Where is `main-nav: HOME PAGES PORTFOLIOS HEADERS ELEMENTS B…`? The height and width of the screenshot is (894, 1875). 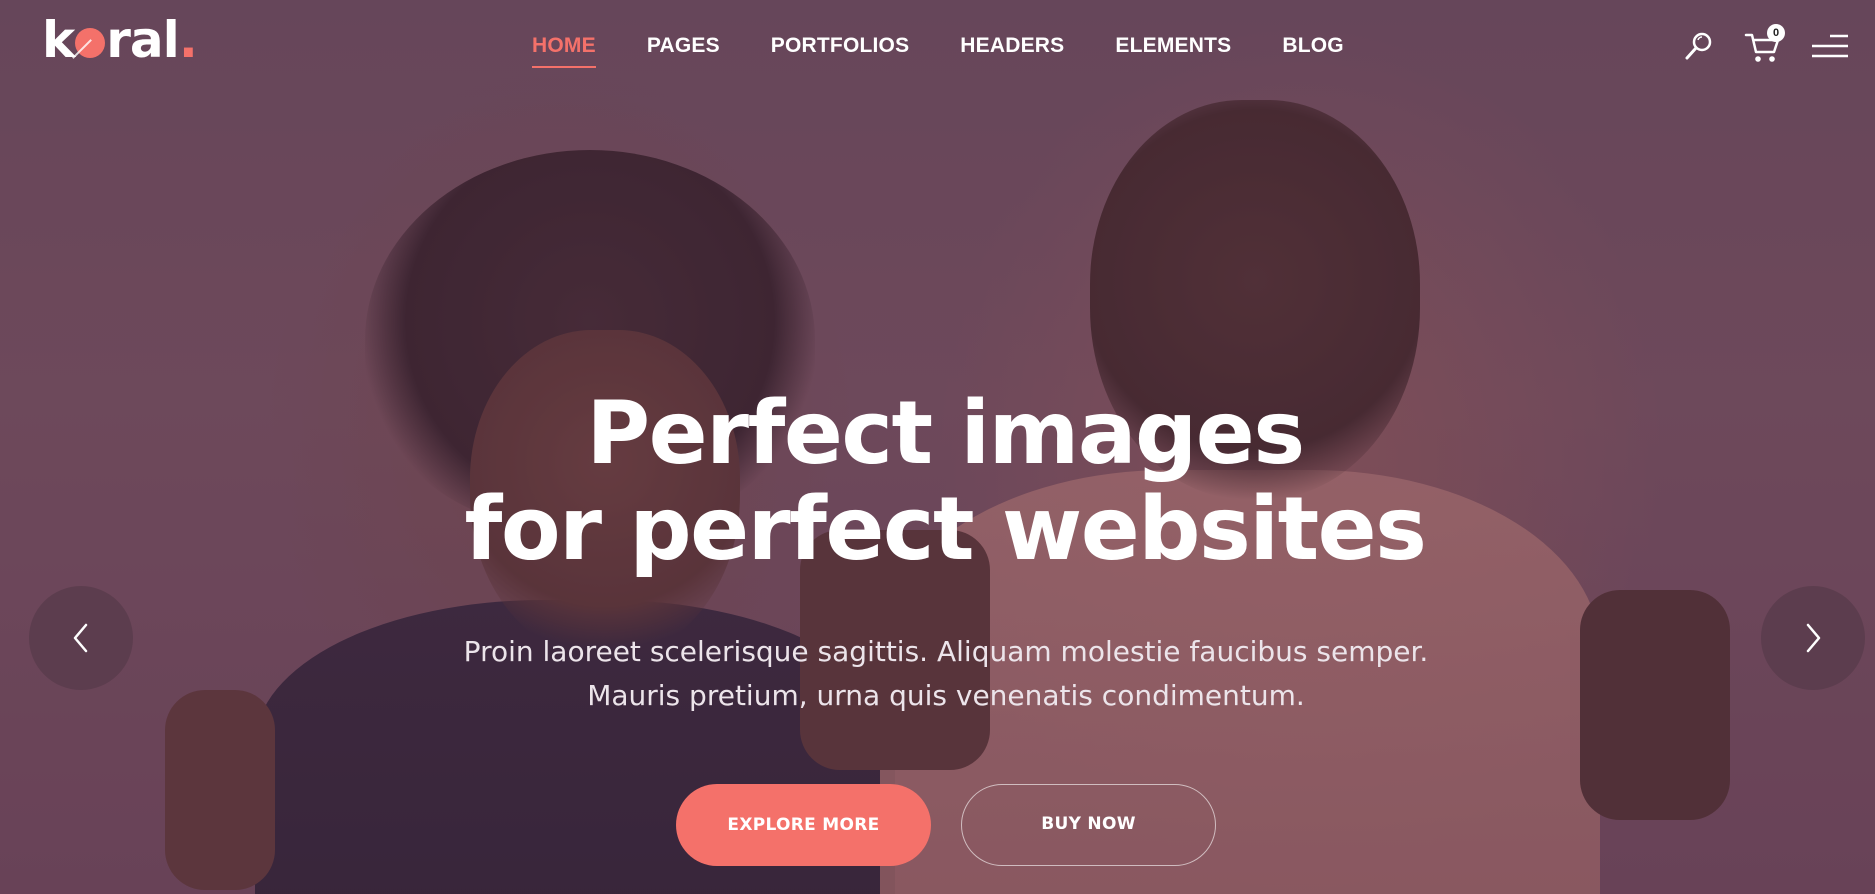
main-nav: HOME PAGES PORTFOLIOS HEADERS ELEMENTS B… is located at coordinates (963, 49).